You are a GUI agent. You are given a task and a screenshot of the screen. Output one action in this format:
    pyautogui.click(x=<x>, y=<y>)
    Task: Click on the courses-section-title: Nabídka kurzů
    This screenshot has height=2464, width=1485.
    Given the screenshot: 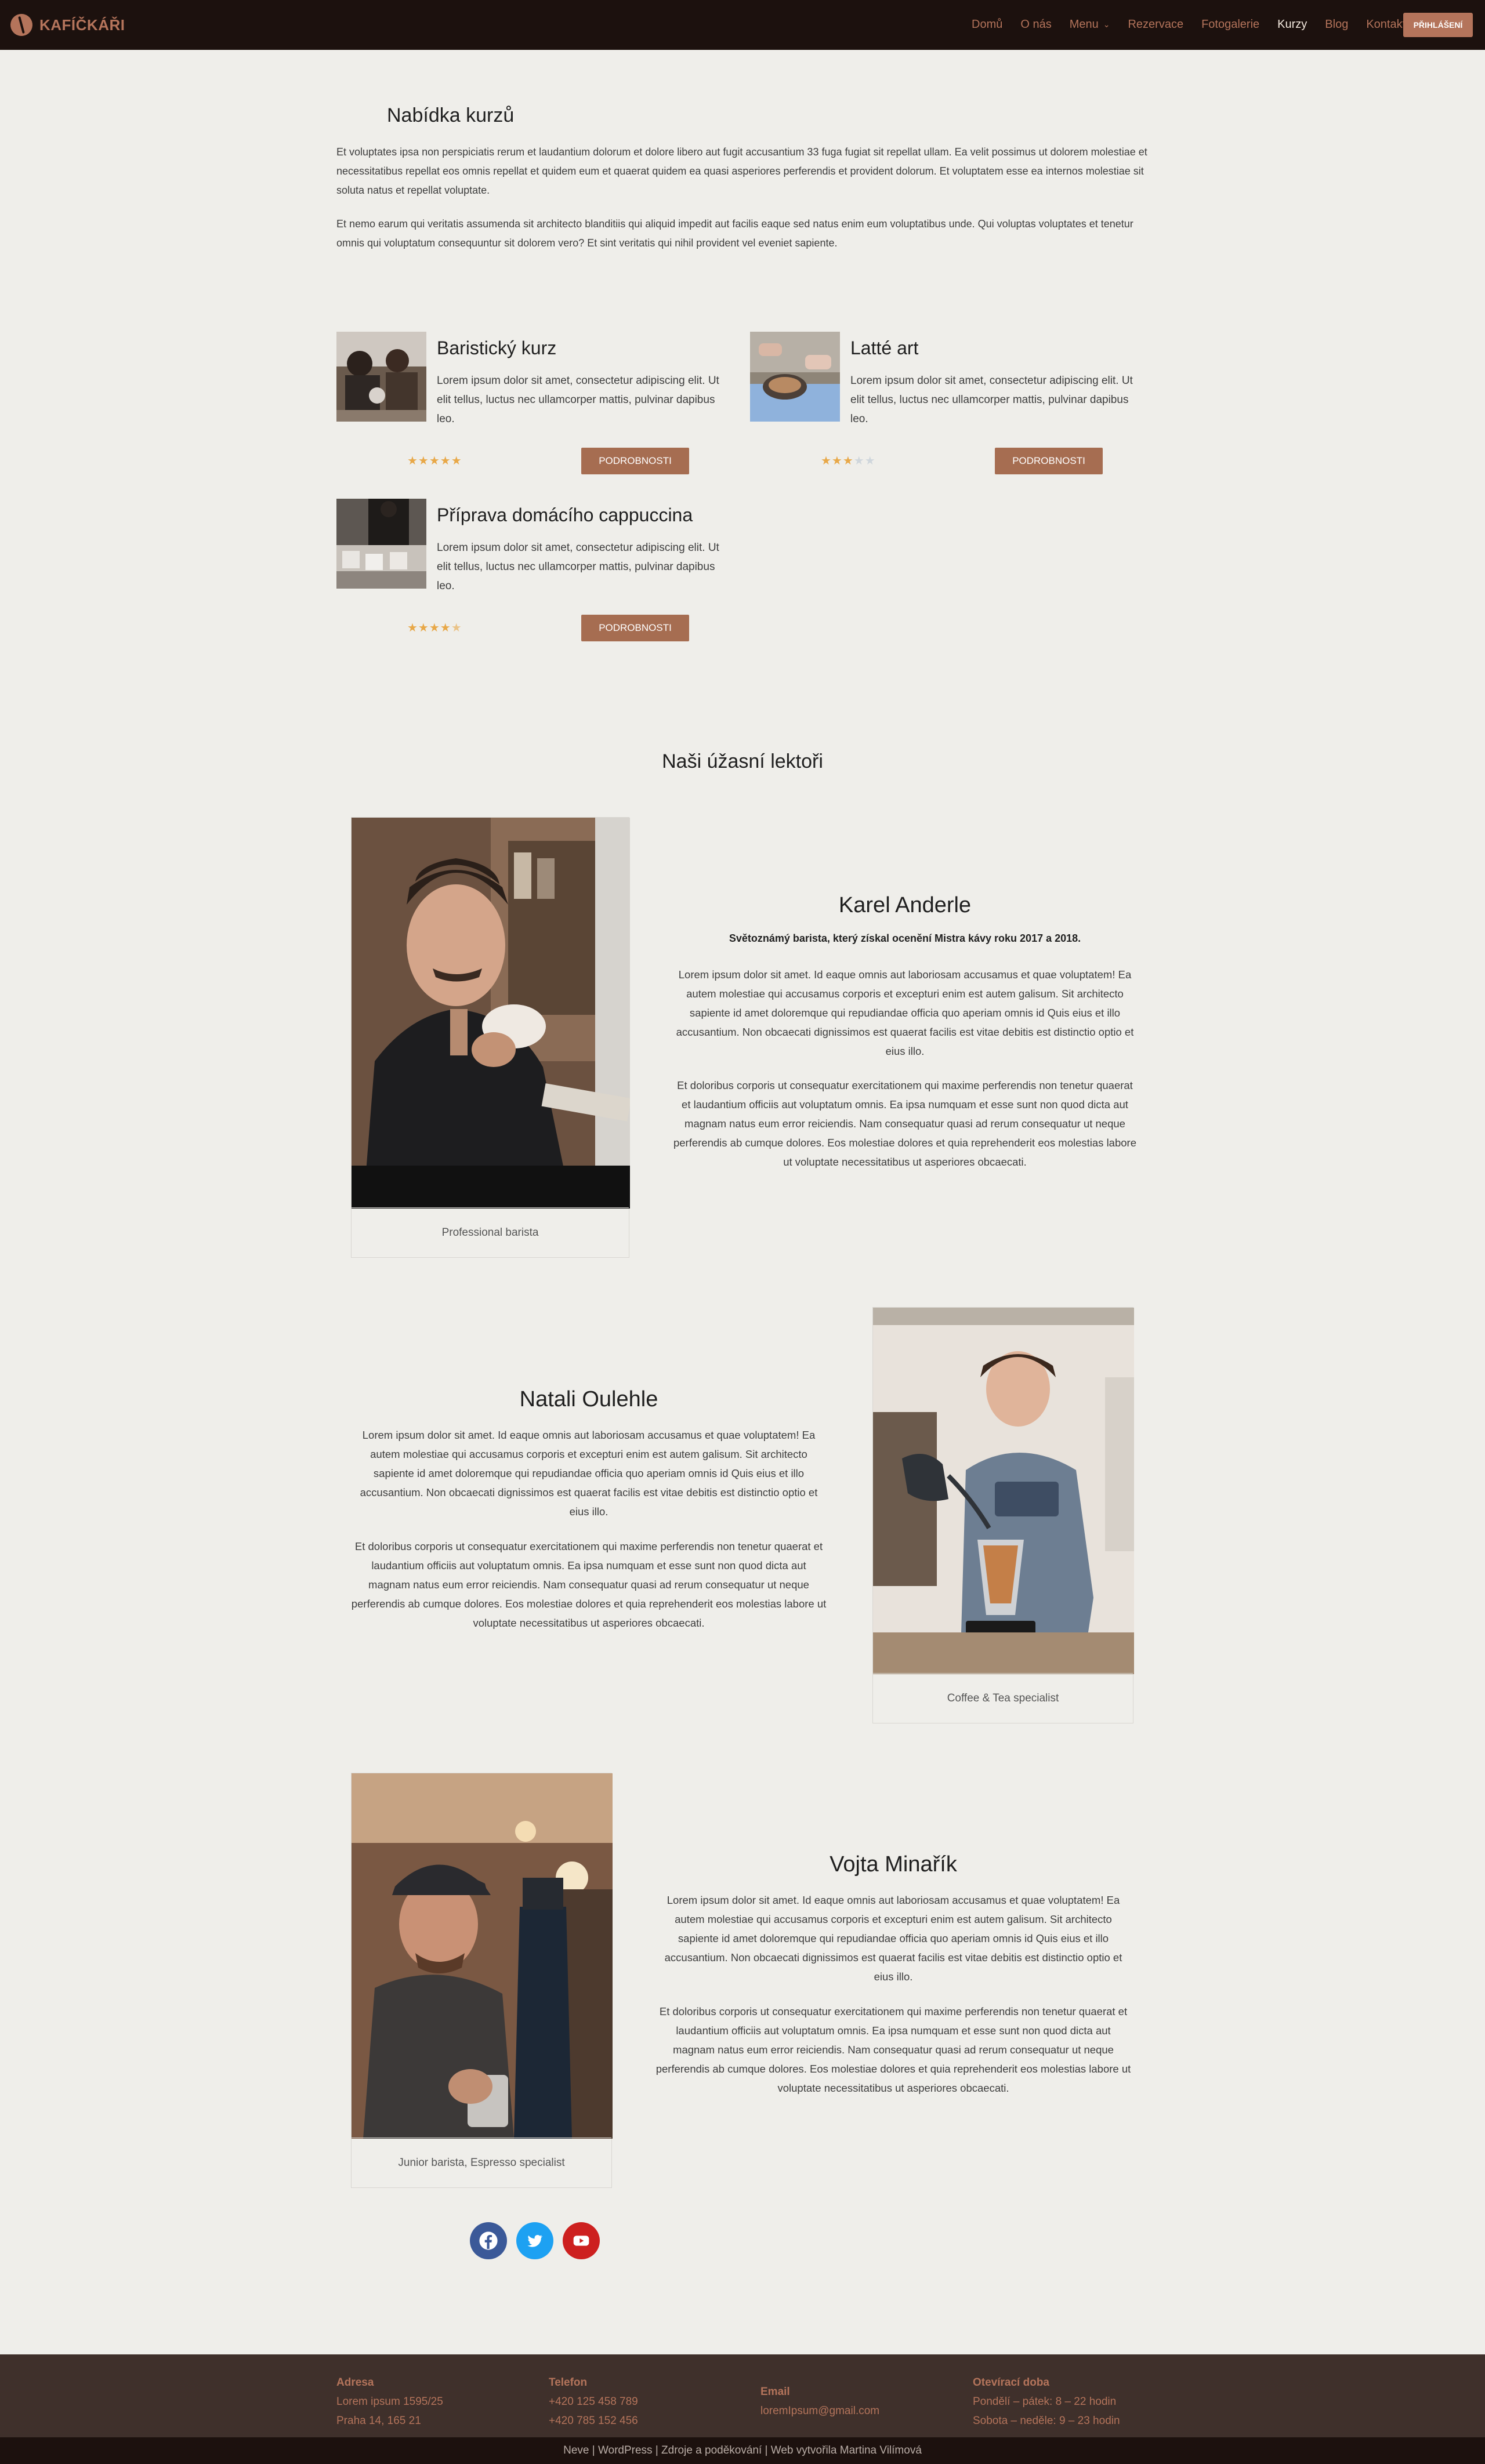 What is the action you would take?
    pyautogui.click(x=451, y=115)
    